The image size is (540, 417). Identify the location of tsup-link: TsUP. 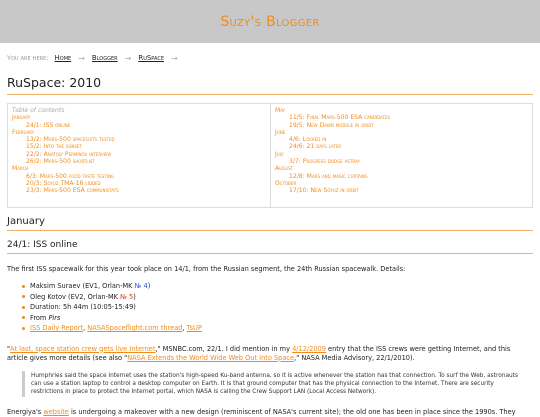
(194, 328).